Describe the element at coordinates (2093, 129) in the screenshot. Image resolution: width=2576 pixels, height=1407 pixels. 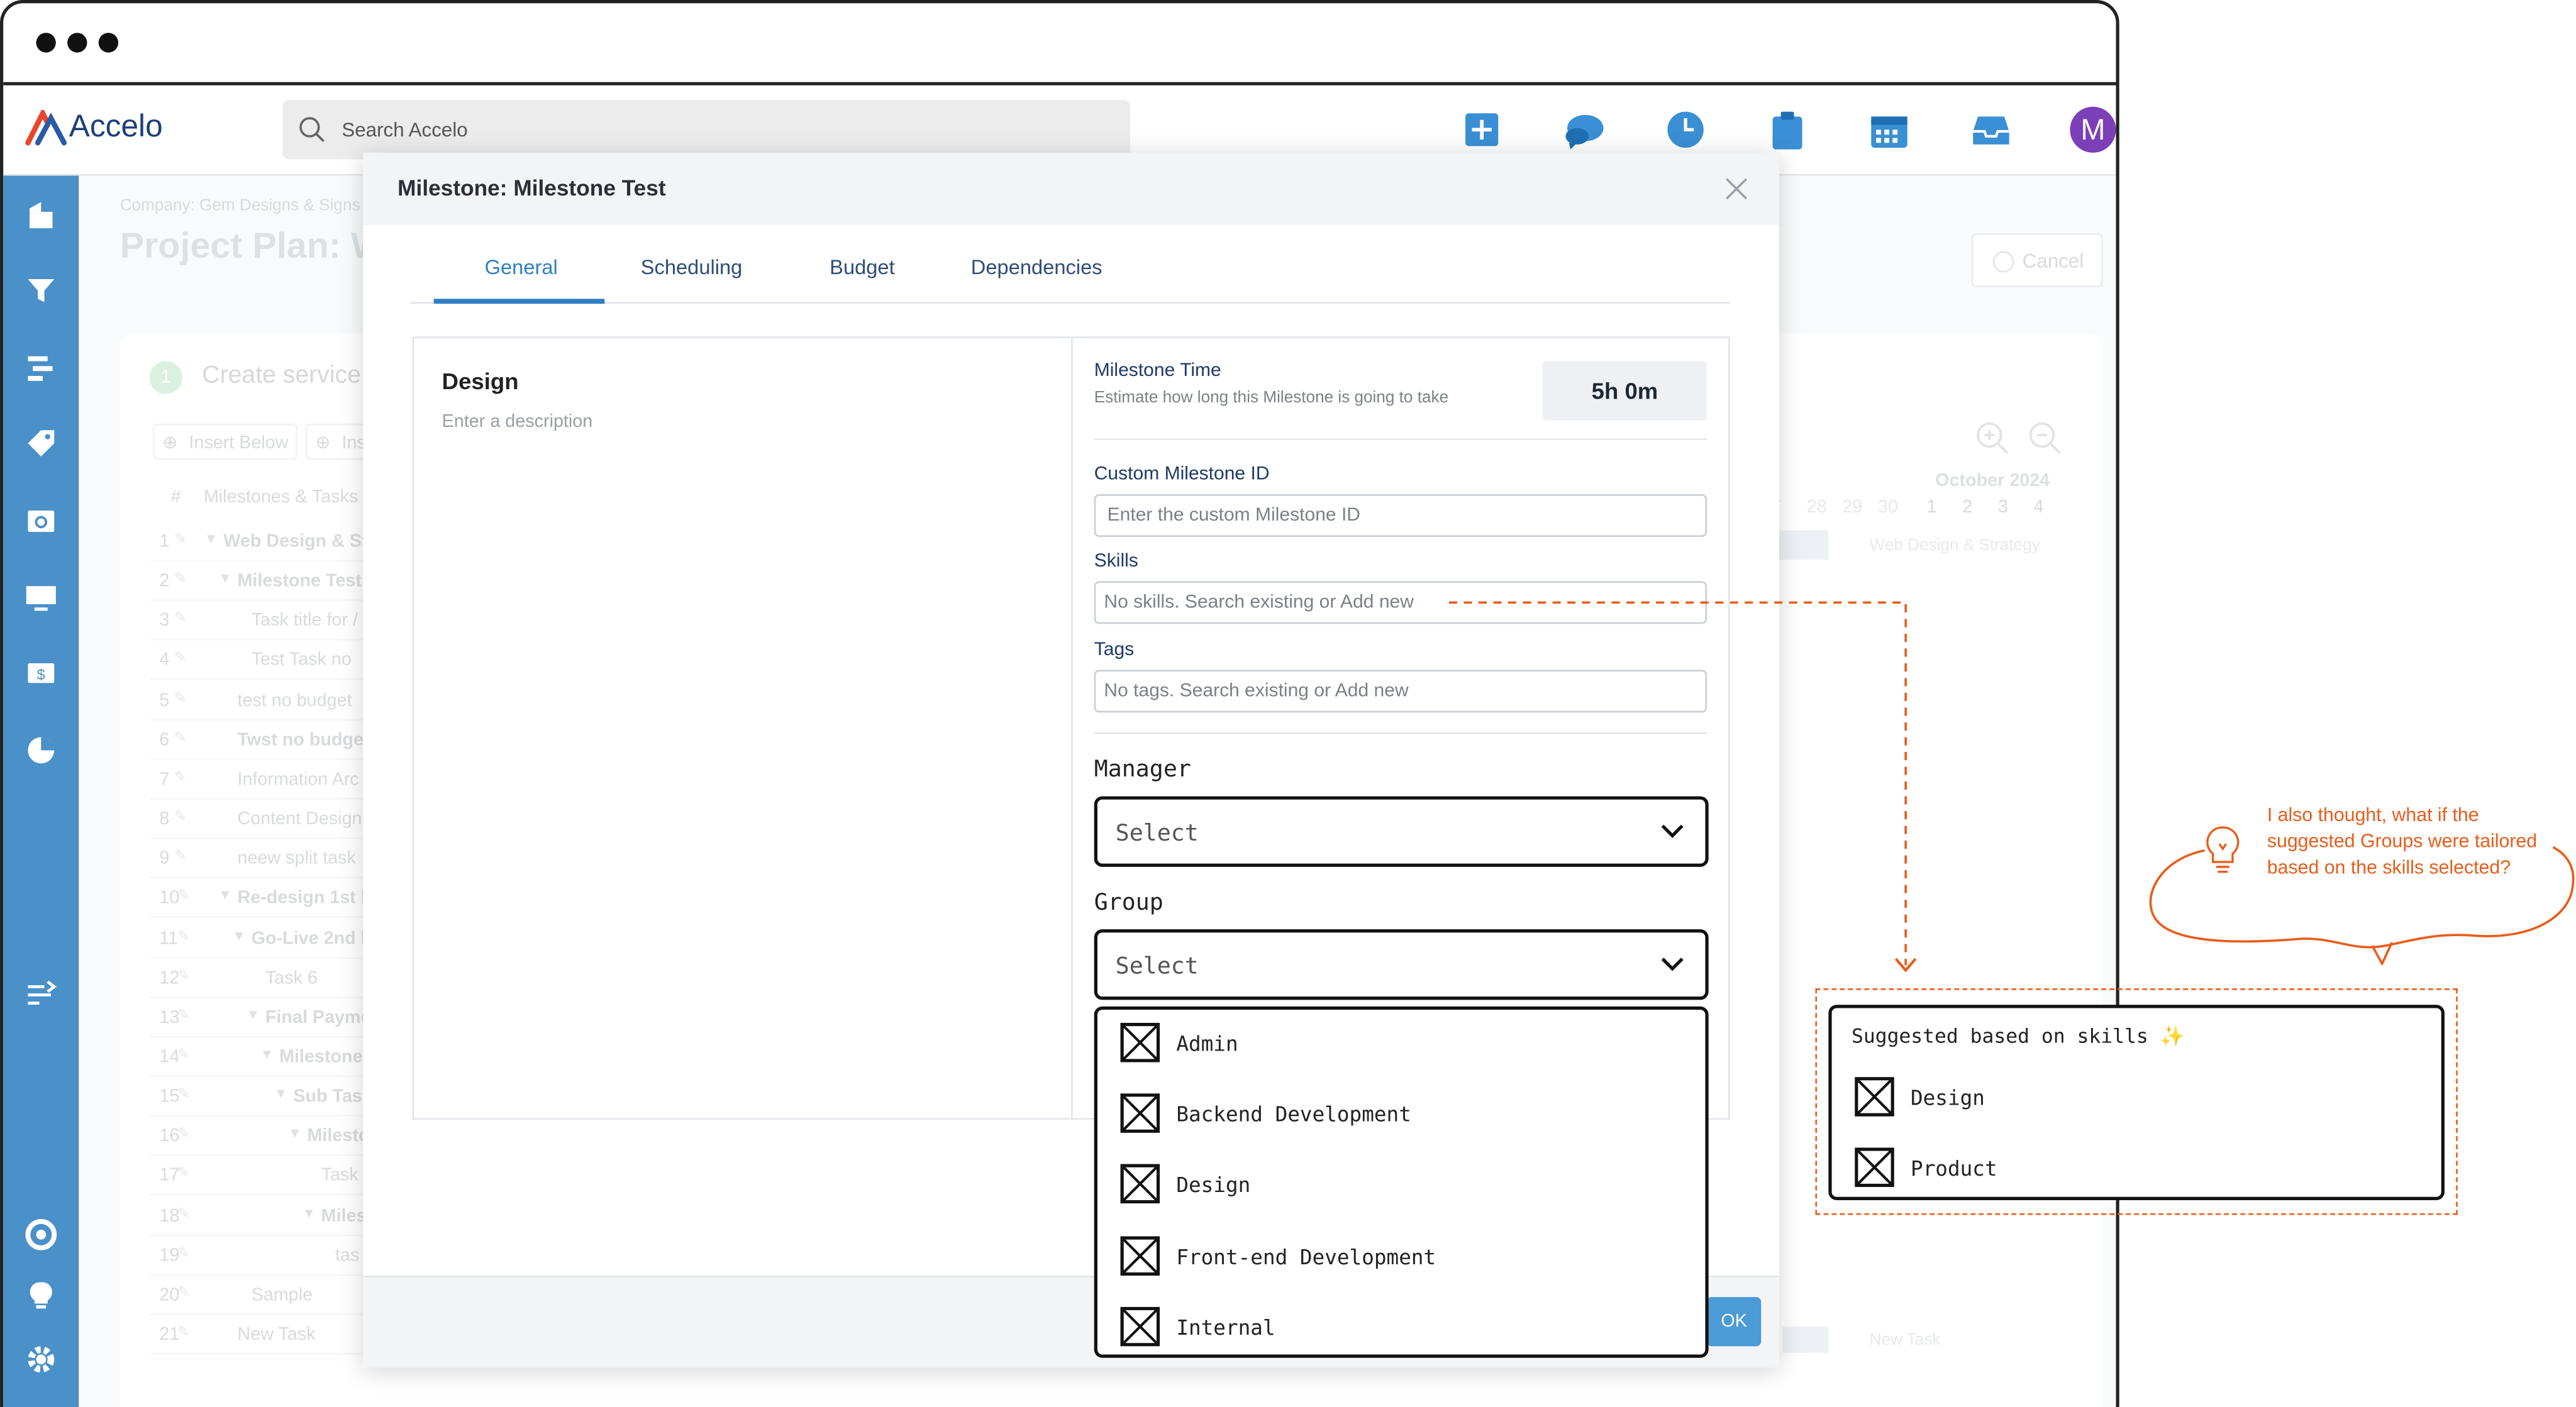
I see `avatar: M` at that location.